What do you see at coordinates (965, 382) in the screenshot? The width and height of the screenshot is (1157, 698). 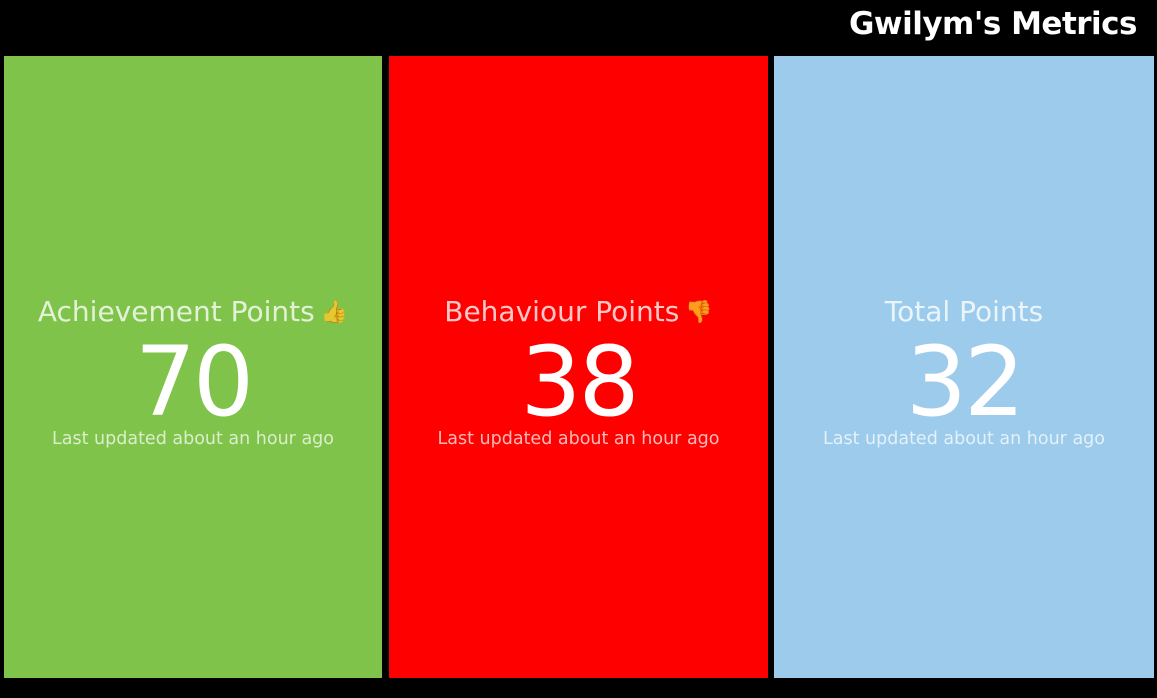 I see `widget-value: 32` at bounding box center [965, 382].